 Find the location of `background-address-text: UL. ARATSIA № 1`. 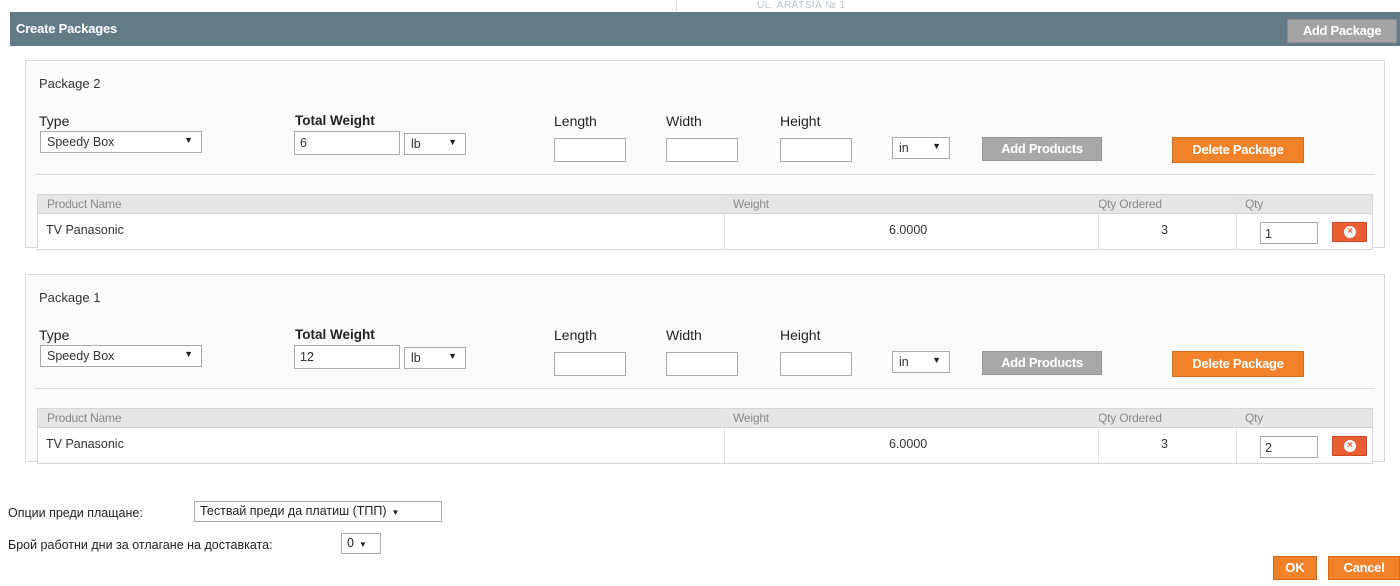

background-address-text: UL. ARATSIA № 1 is located at coordinates (801, 5).